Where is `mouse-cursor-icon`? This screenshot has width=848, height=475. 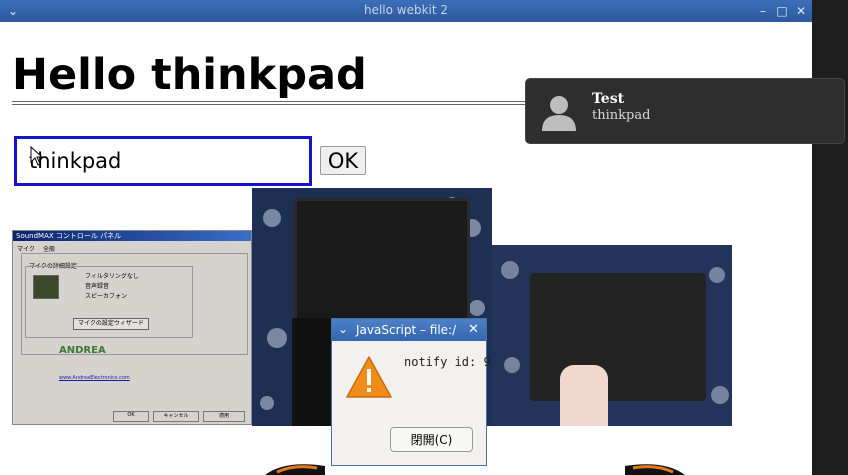
mouse-cursor-icon is located at coordinates (37, 156).